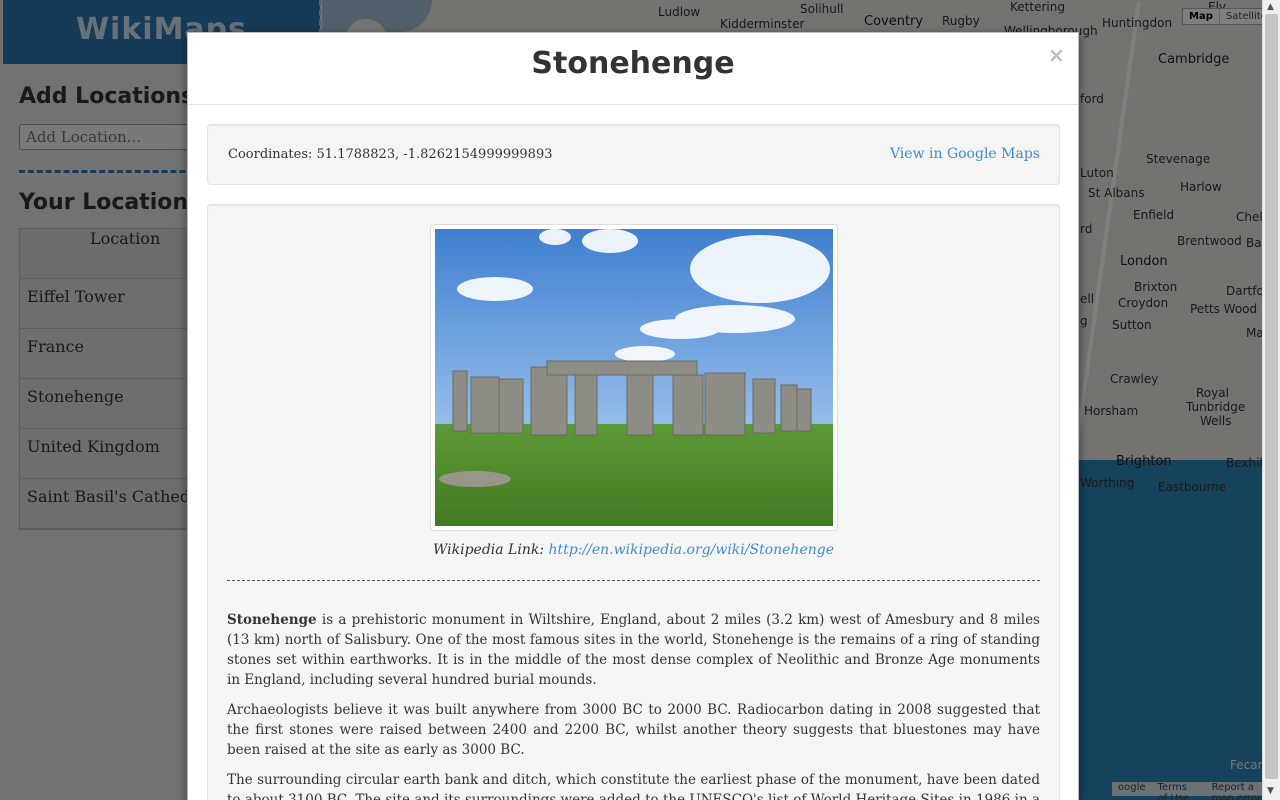  Describe the element at coordinates (1270, 791) in the screenshot. I see `scroll-down-icon: ▼` at that location.